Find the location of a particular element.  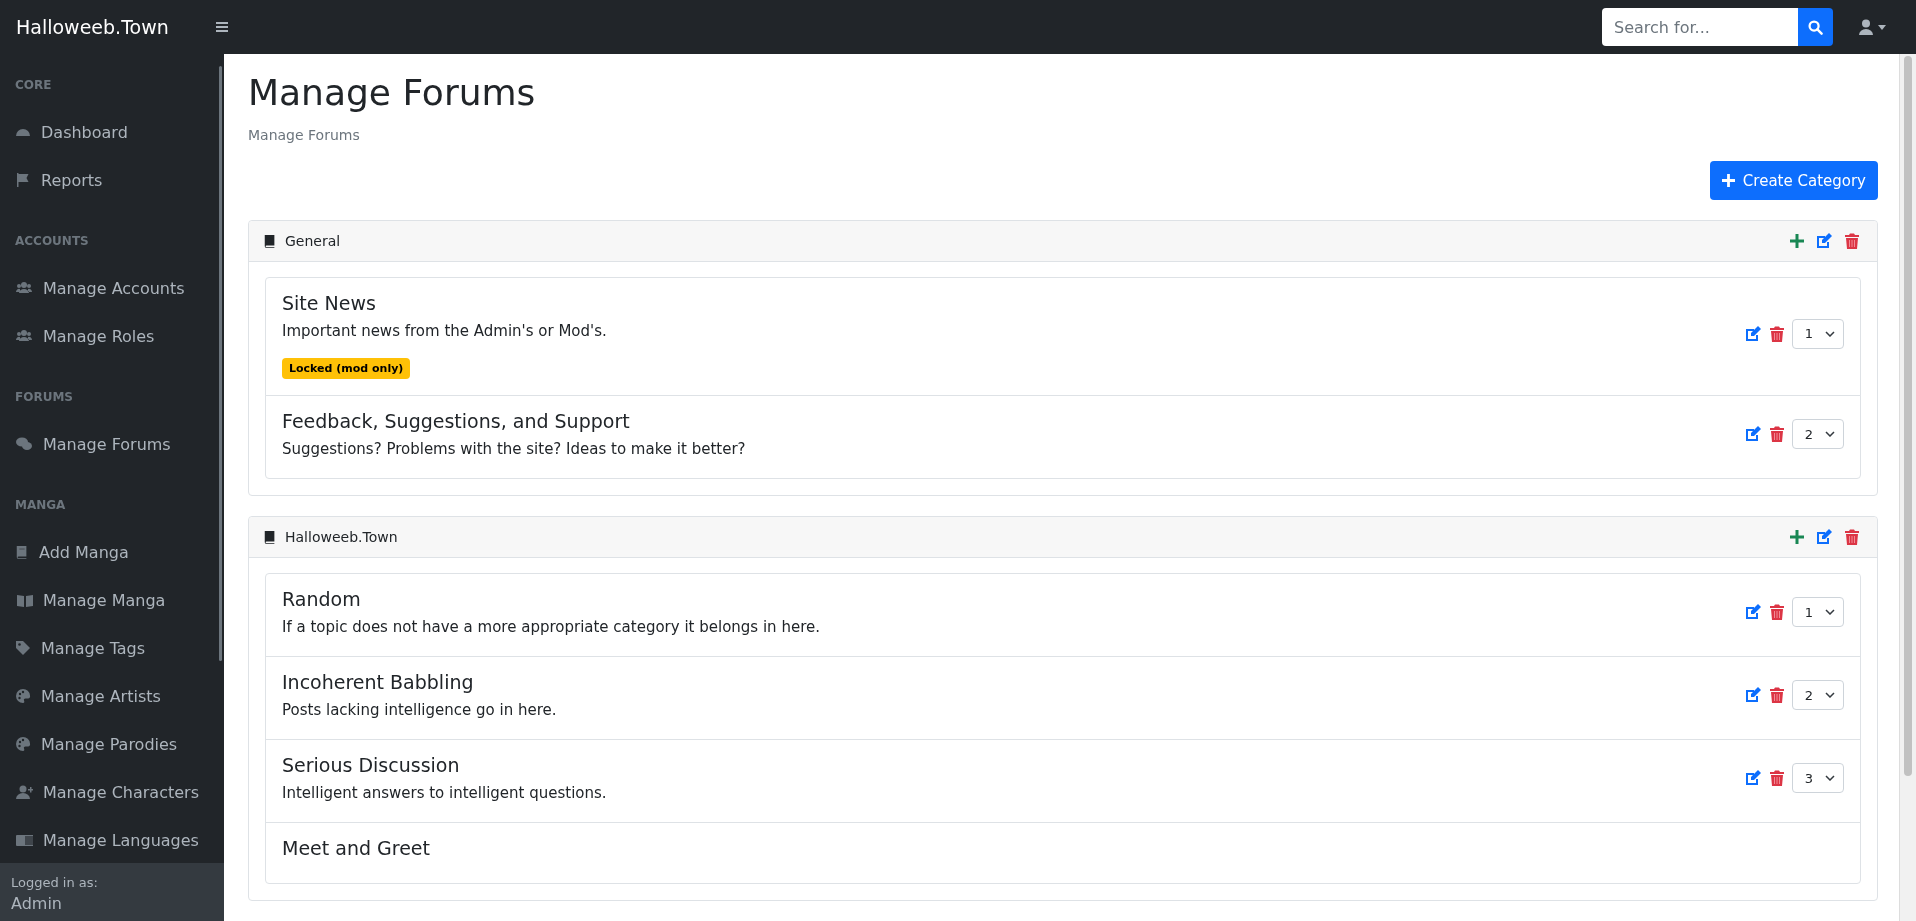

sidebar-item: Manage Artists is located at coordinates (110, 696).